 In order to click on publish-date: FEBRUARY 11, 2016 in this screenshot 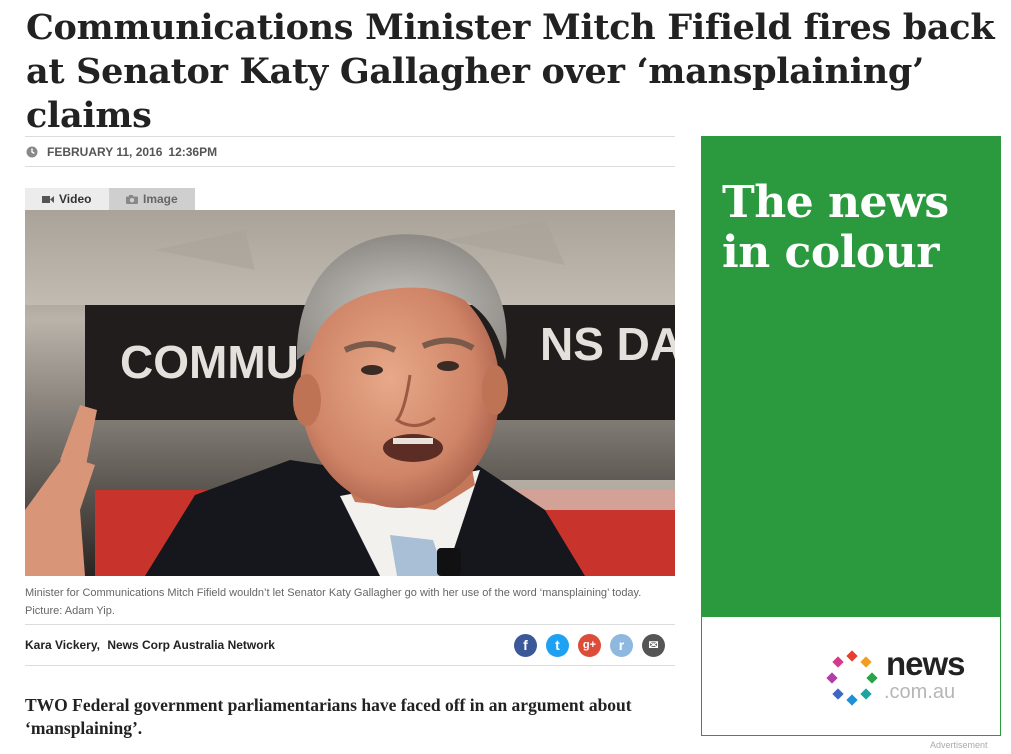, I will do `click(105, 151)`.